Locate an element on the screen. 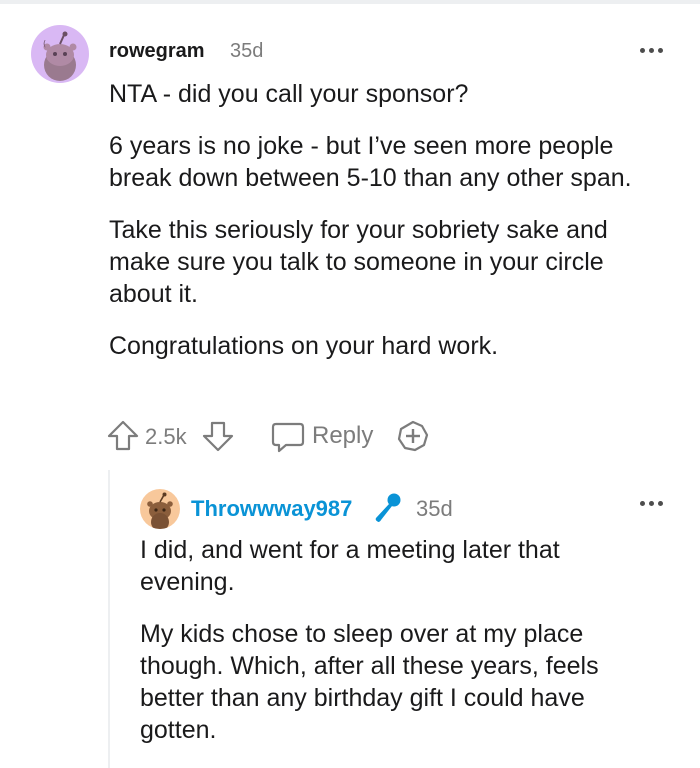 This screenshot has height=768, width=700. microphone-icon is located at coordinates (388, 507).